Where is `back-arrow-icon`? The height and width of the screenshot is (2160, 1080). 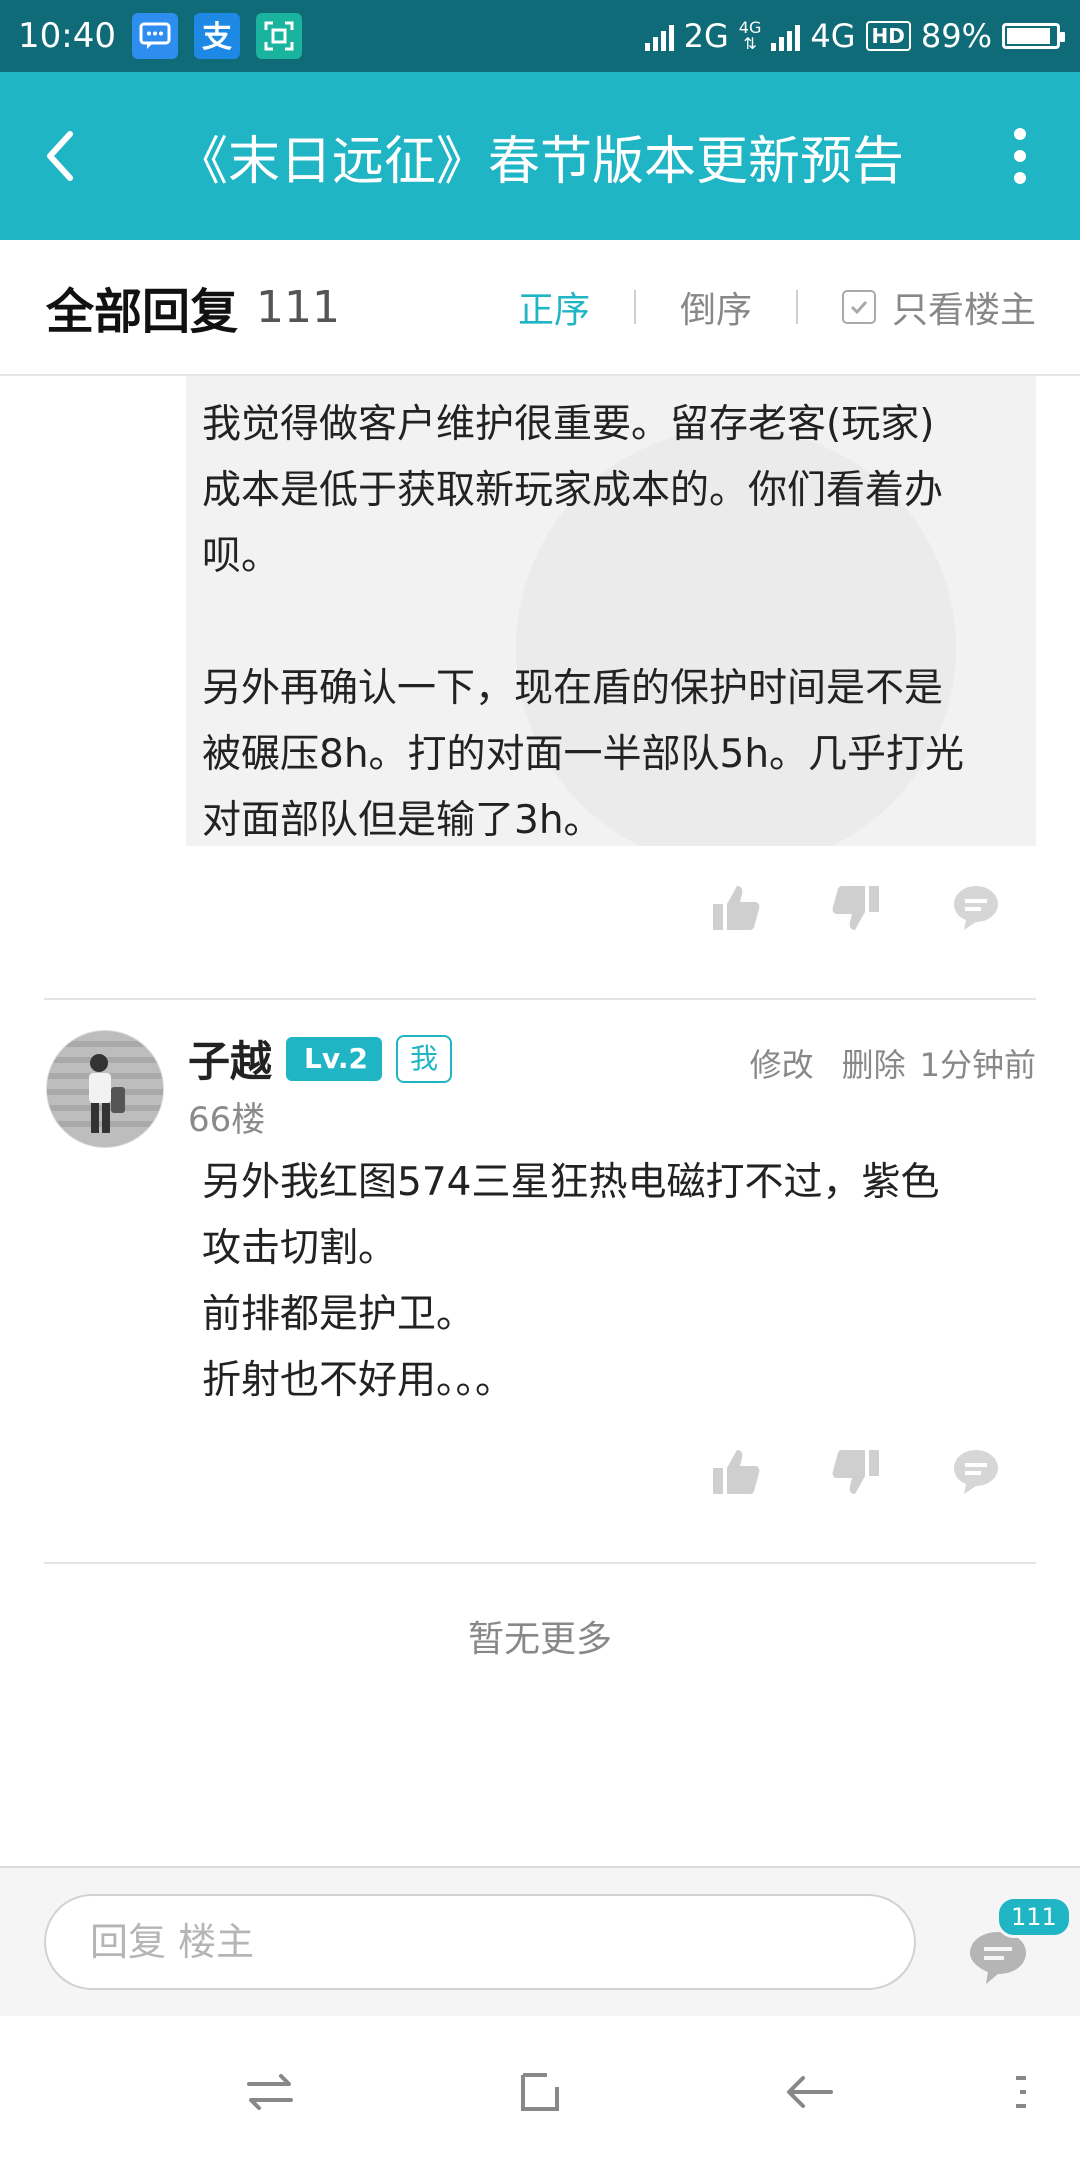
back-arrow-icon is located at coordinates (60, 156).